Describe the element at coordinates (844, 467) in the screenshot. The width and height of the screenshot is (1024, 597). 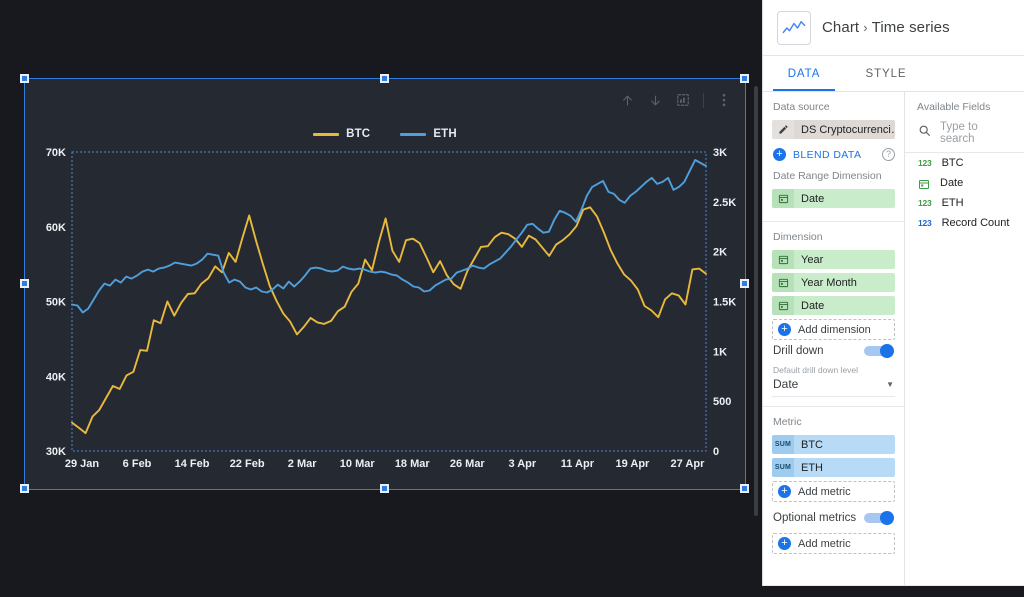
I see `metric-name: ETH` at that location.